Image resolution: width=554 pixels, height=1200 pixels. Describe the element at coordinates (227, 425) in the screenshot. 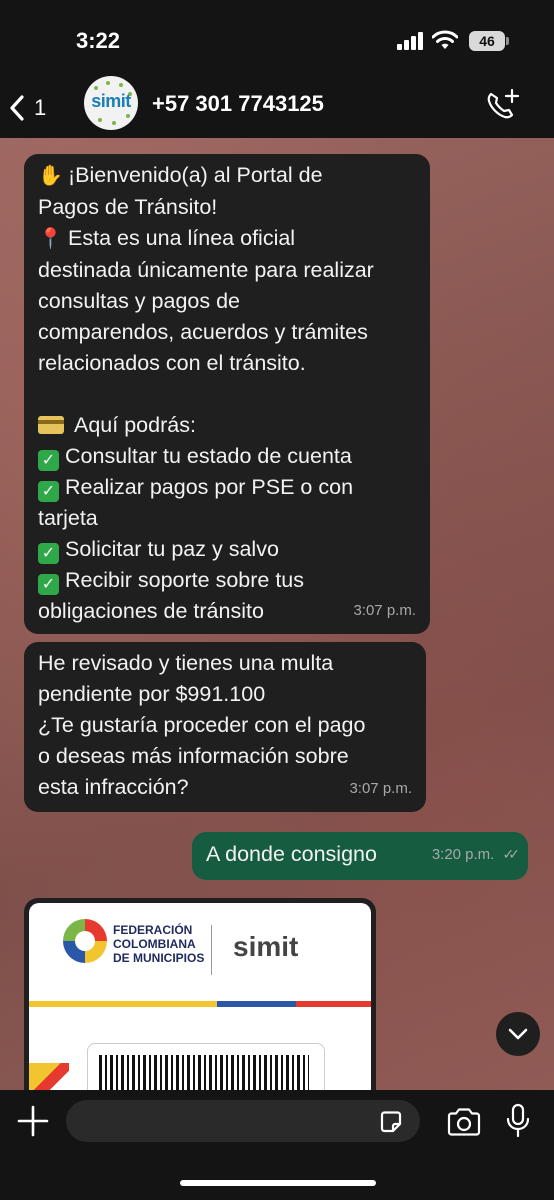

I see `message-line: Aquí podrás:` at that location.